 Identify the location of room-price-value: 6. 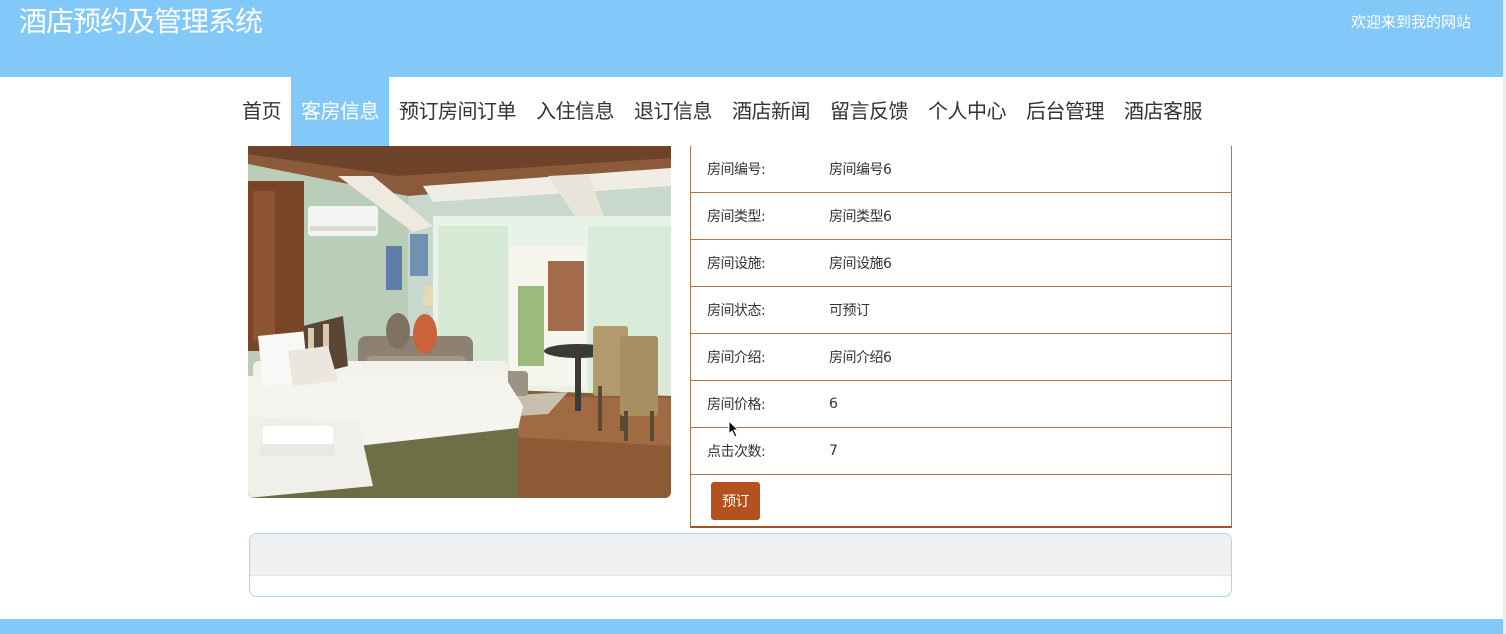
(833, 404).